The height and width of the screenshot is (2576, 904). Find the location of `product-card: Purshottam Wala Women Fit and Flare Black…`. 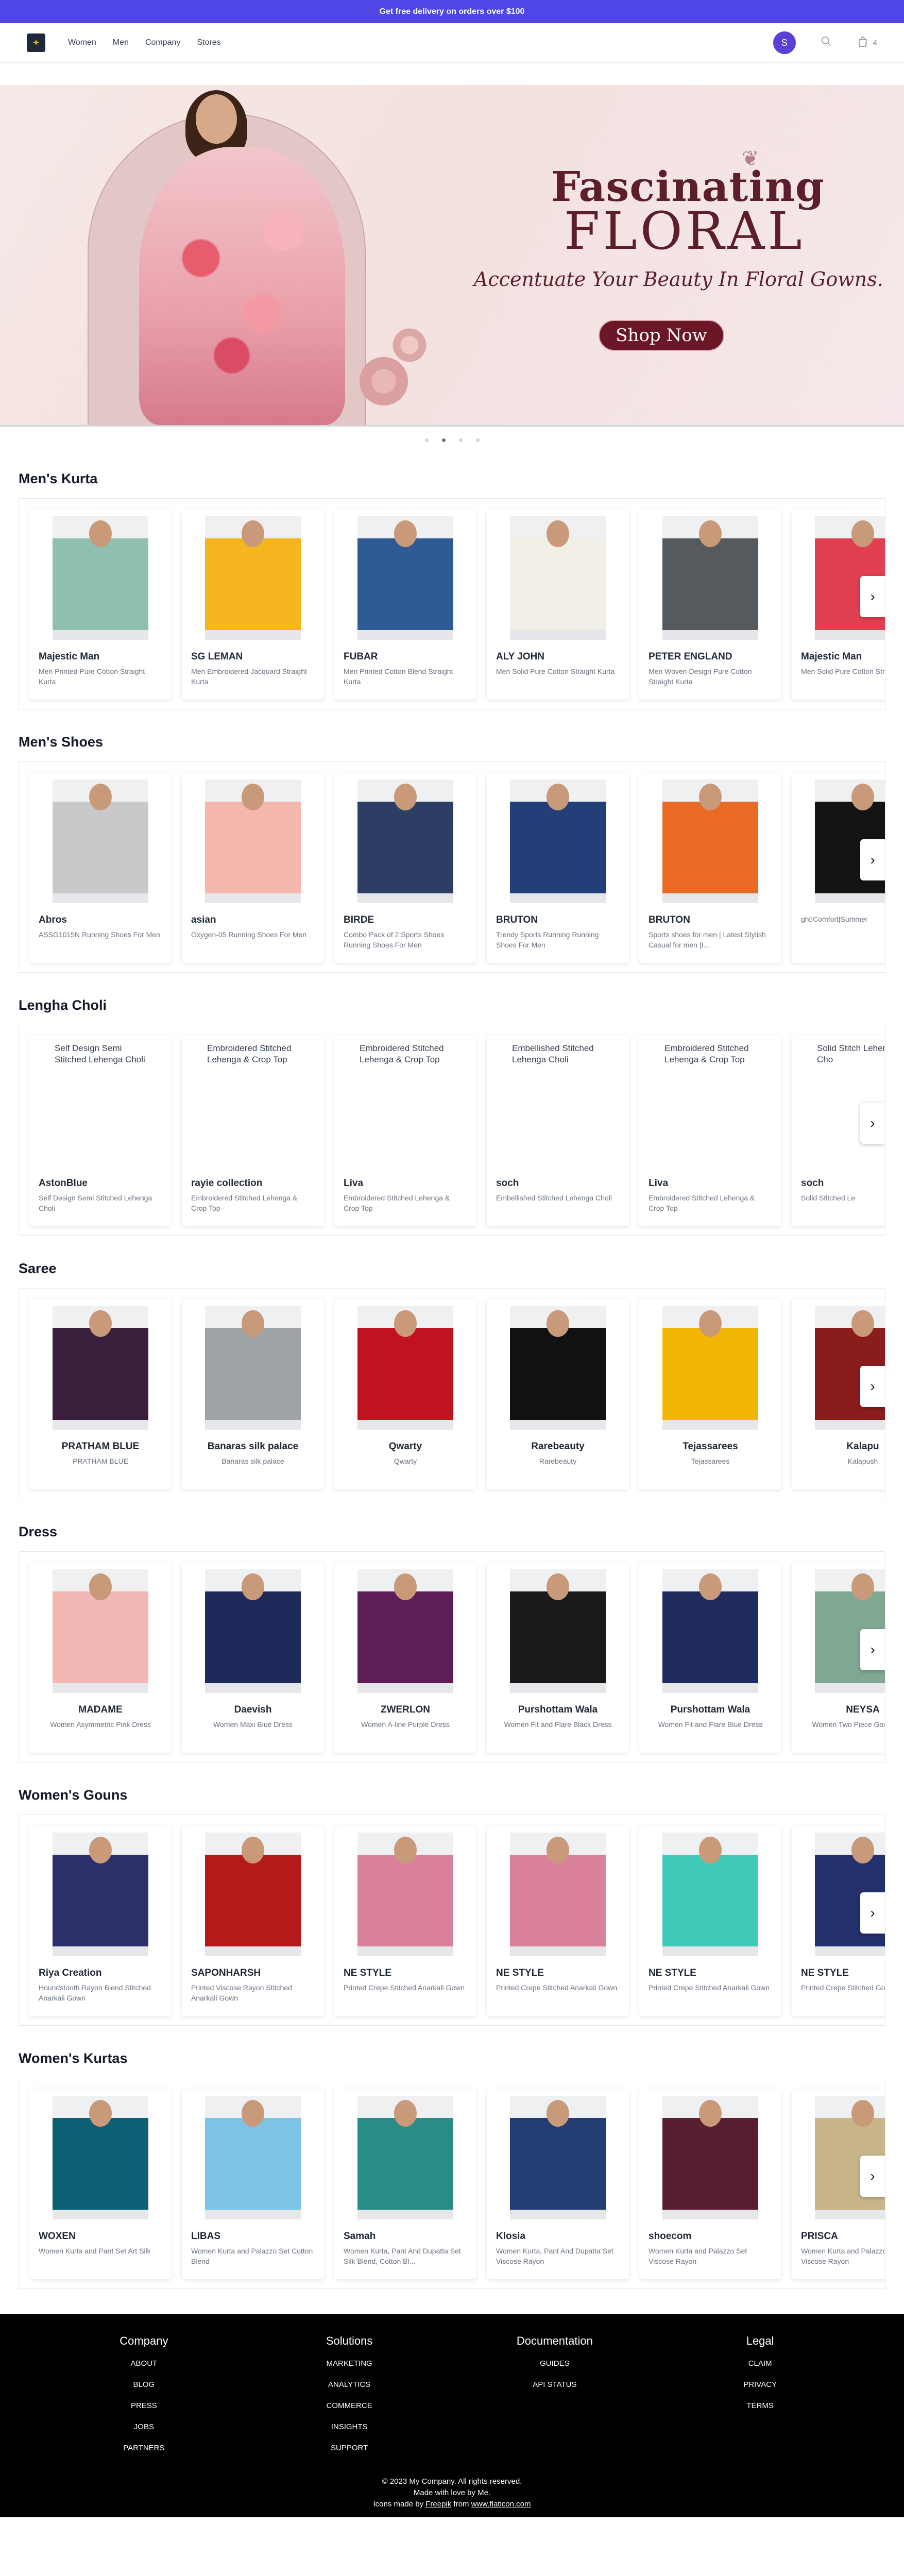

product-card: Purshottam Wala Women Fit and Flare Black… is located at coordinates (558, 1657).